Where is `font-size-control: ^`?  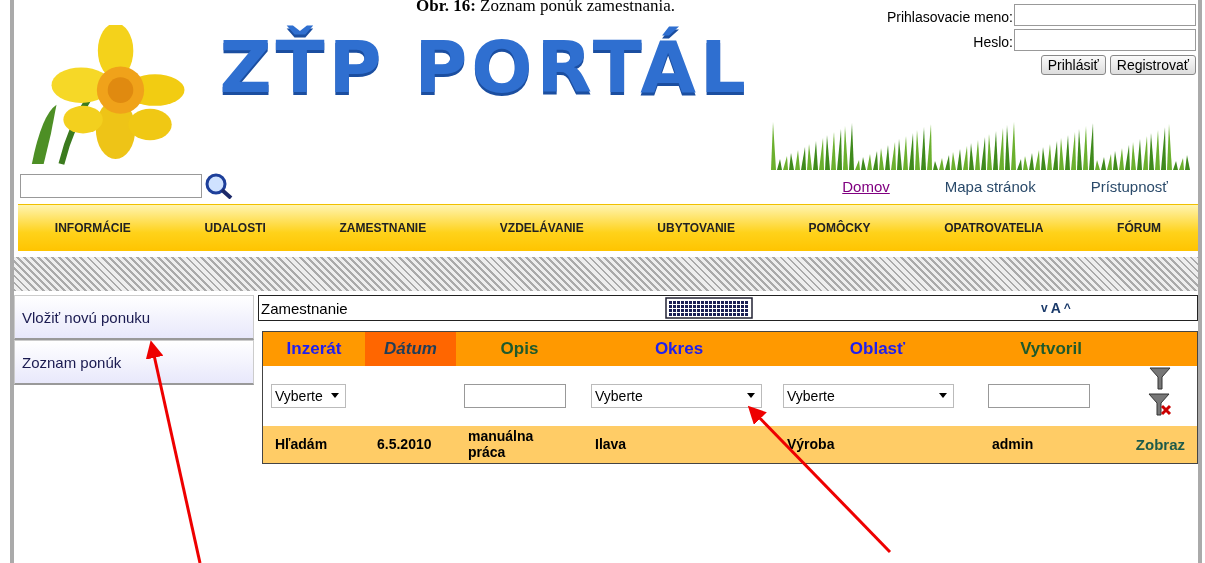 font-size-control: ^ is located at coordinates (1067, 308).